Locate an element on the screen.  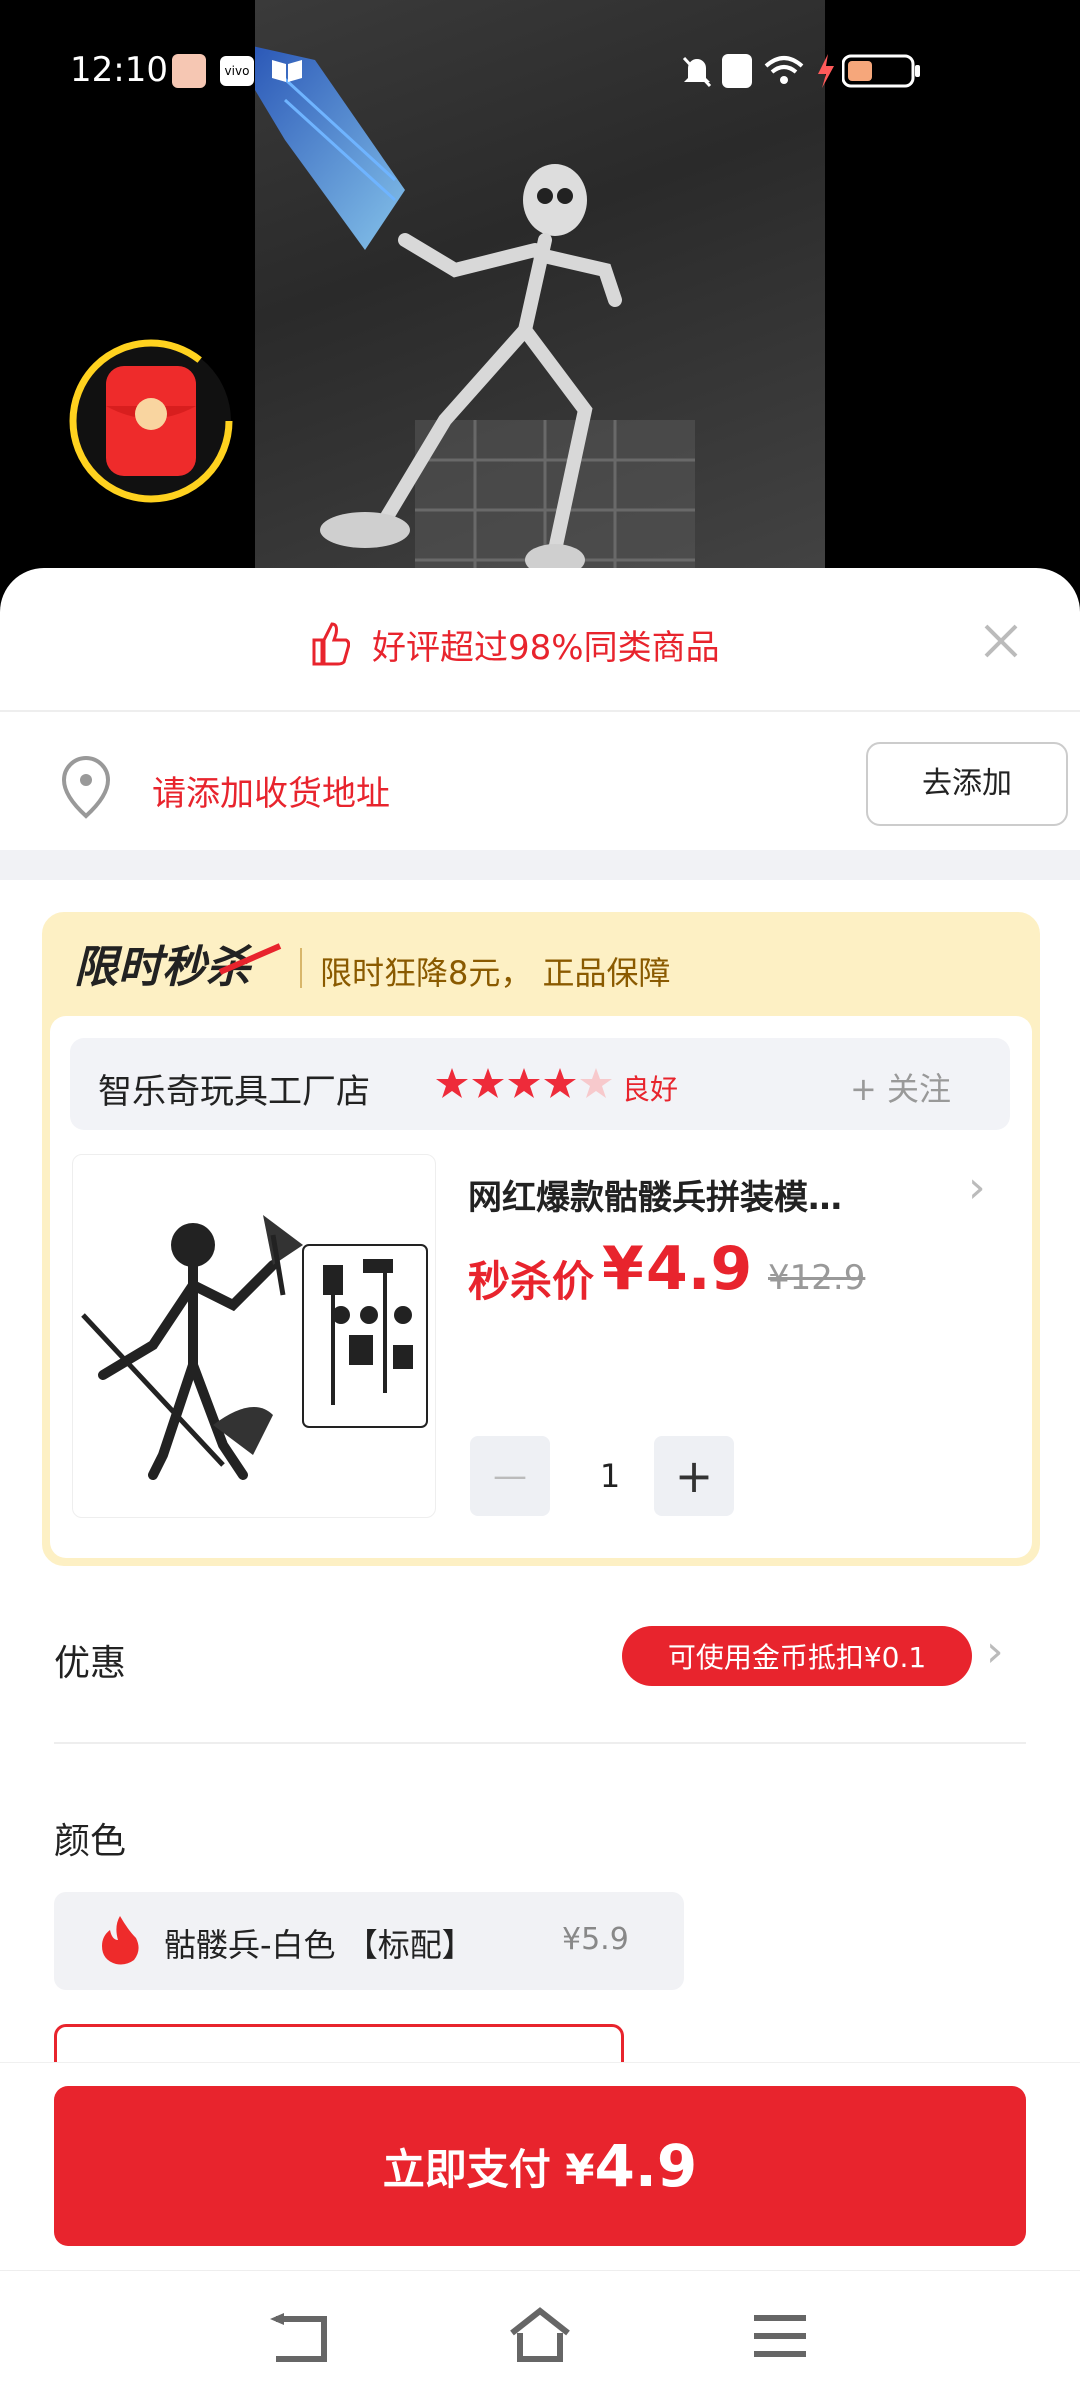
color-option-price: ¥5.9 is located at coordinates (595, 1939).